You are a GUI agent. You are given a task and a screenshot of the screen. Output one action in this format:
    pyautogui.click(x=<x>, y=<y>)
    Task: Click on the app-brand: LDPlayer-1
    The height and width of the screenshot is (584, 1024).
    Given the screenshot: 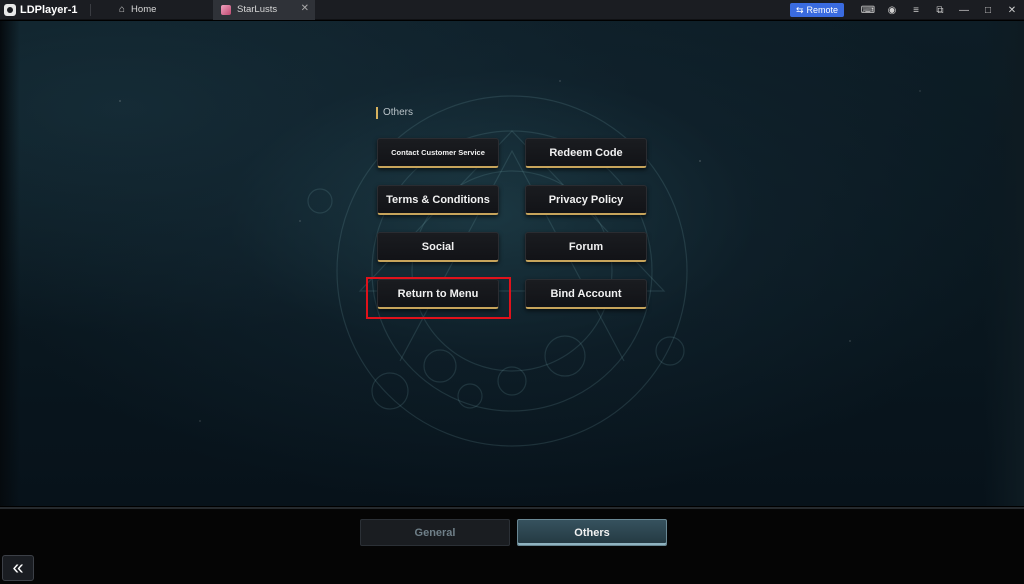 What is the action you would take?
    pyautogui.click(x=45, y=9)
    